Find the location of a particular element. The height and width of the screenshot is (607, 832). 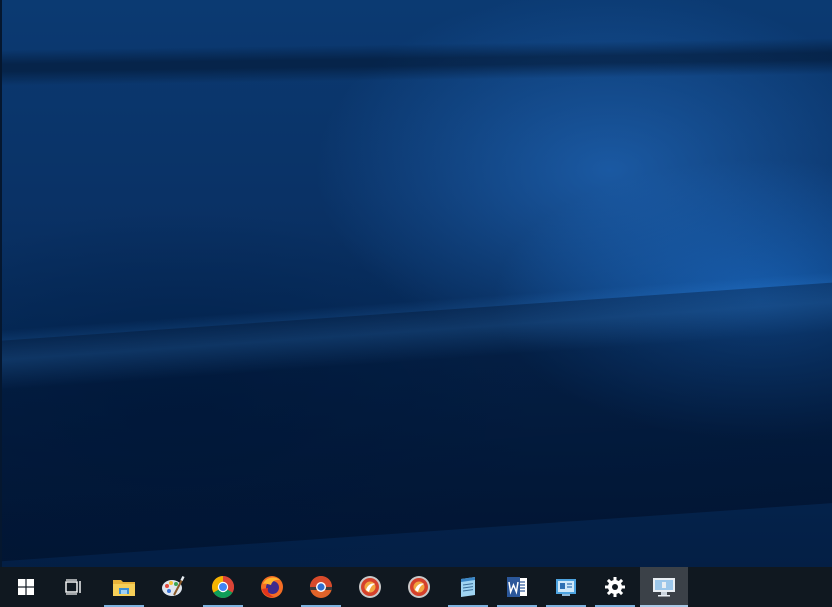

windows-logo-icon is located at coordinates (26, 587).